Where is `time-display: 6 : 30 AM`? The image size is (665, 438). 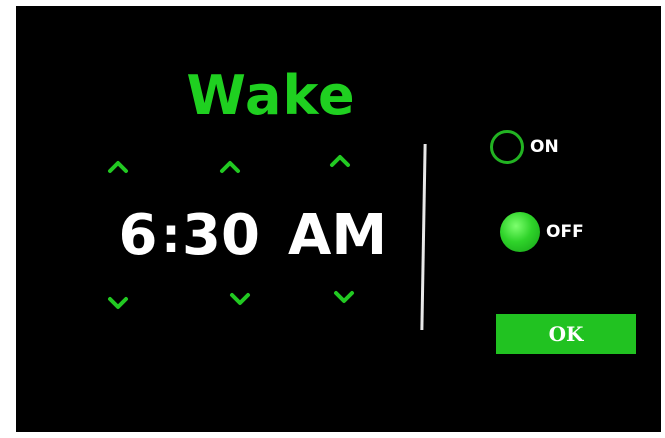
time-display: 6 : 30 AM is located at coordinates (262, 236).